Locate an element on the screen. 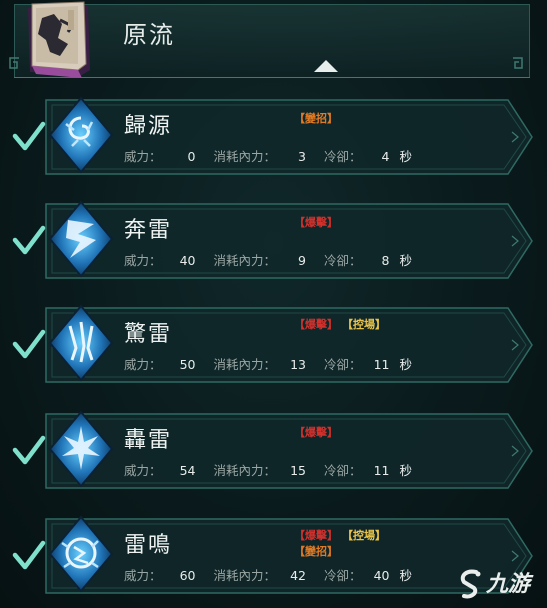 The height and width of the screenshot is (608, 547). jiuyou-watermark: 九游 is located at coordinates (501, 583).